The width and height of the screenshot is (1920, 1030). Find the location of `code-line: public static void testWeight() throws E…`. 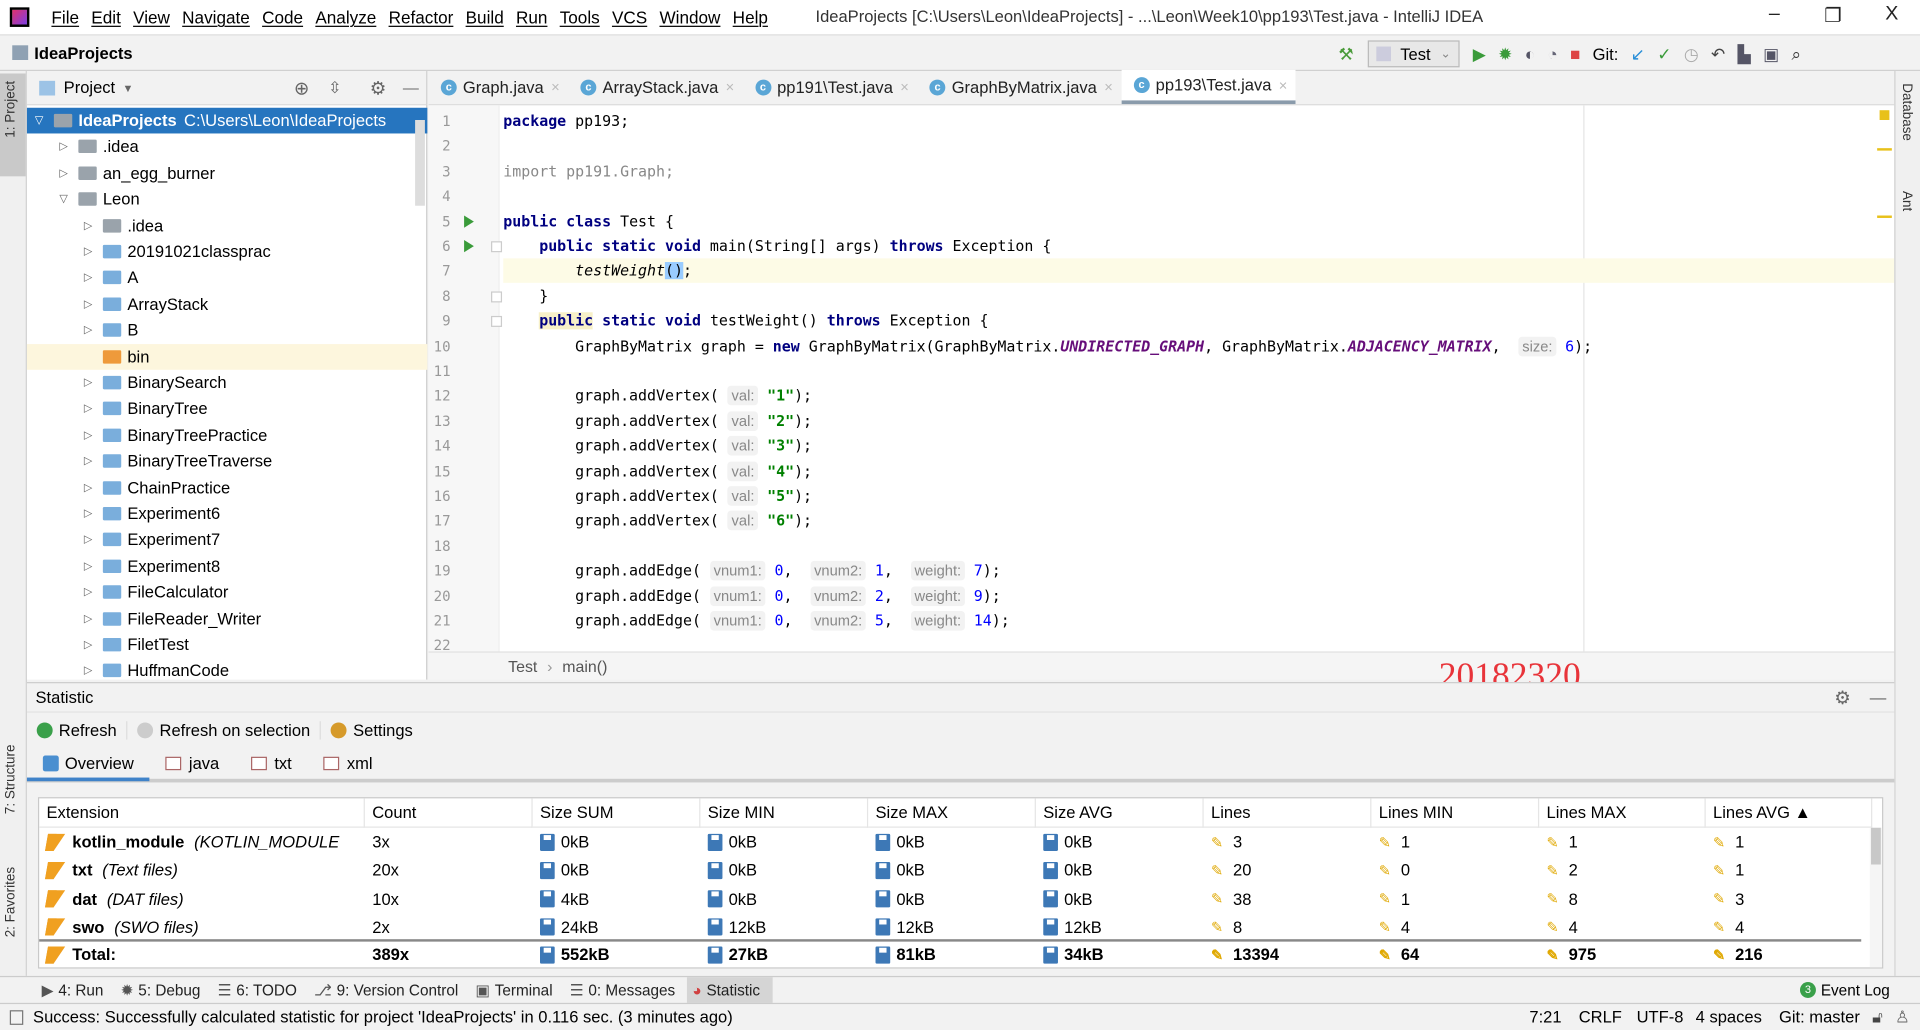

code-line: public static void testWeight() throws E… is located at coordinates (1198, 321).